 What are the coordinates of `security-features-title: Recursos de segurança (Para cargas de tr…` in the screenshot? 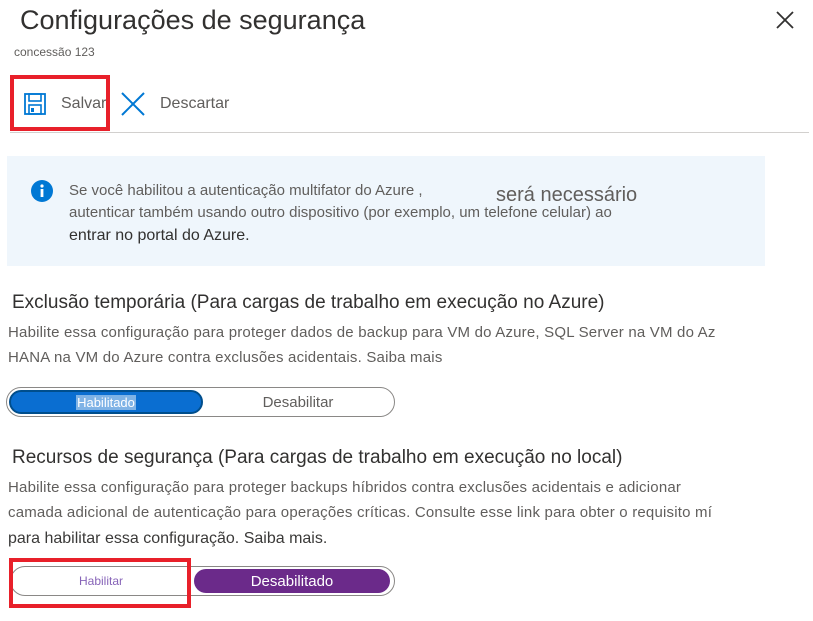 It's located at (317, 457).